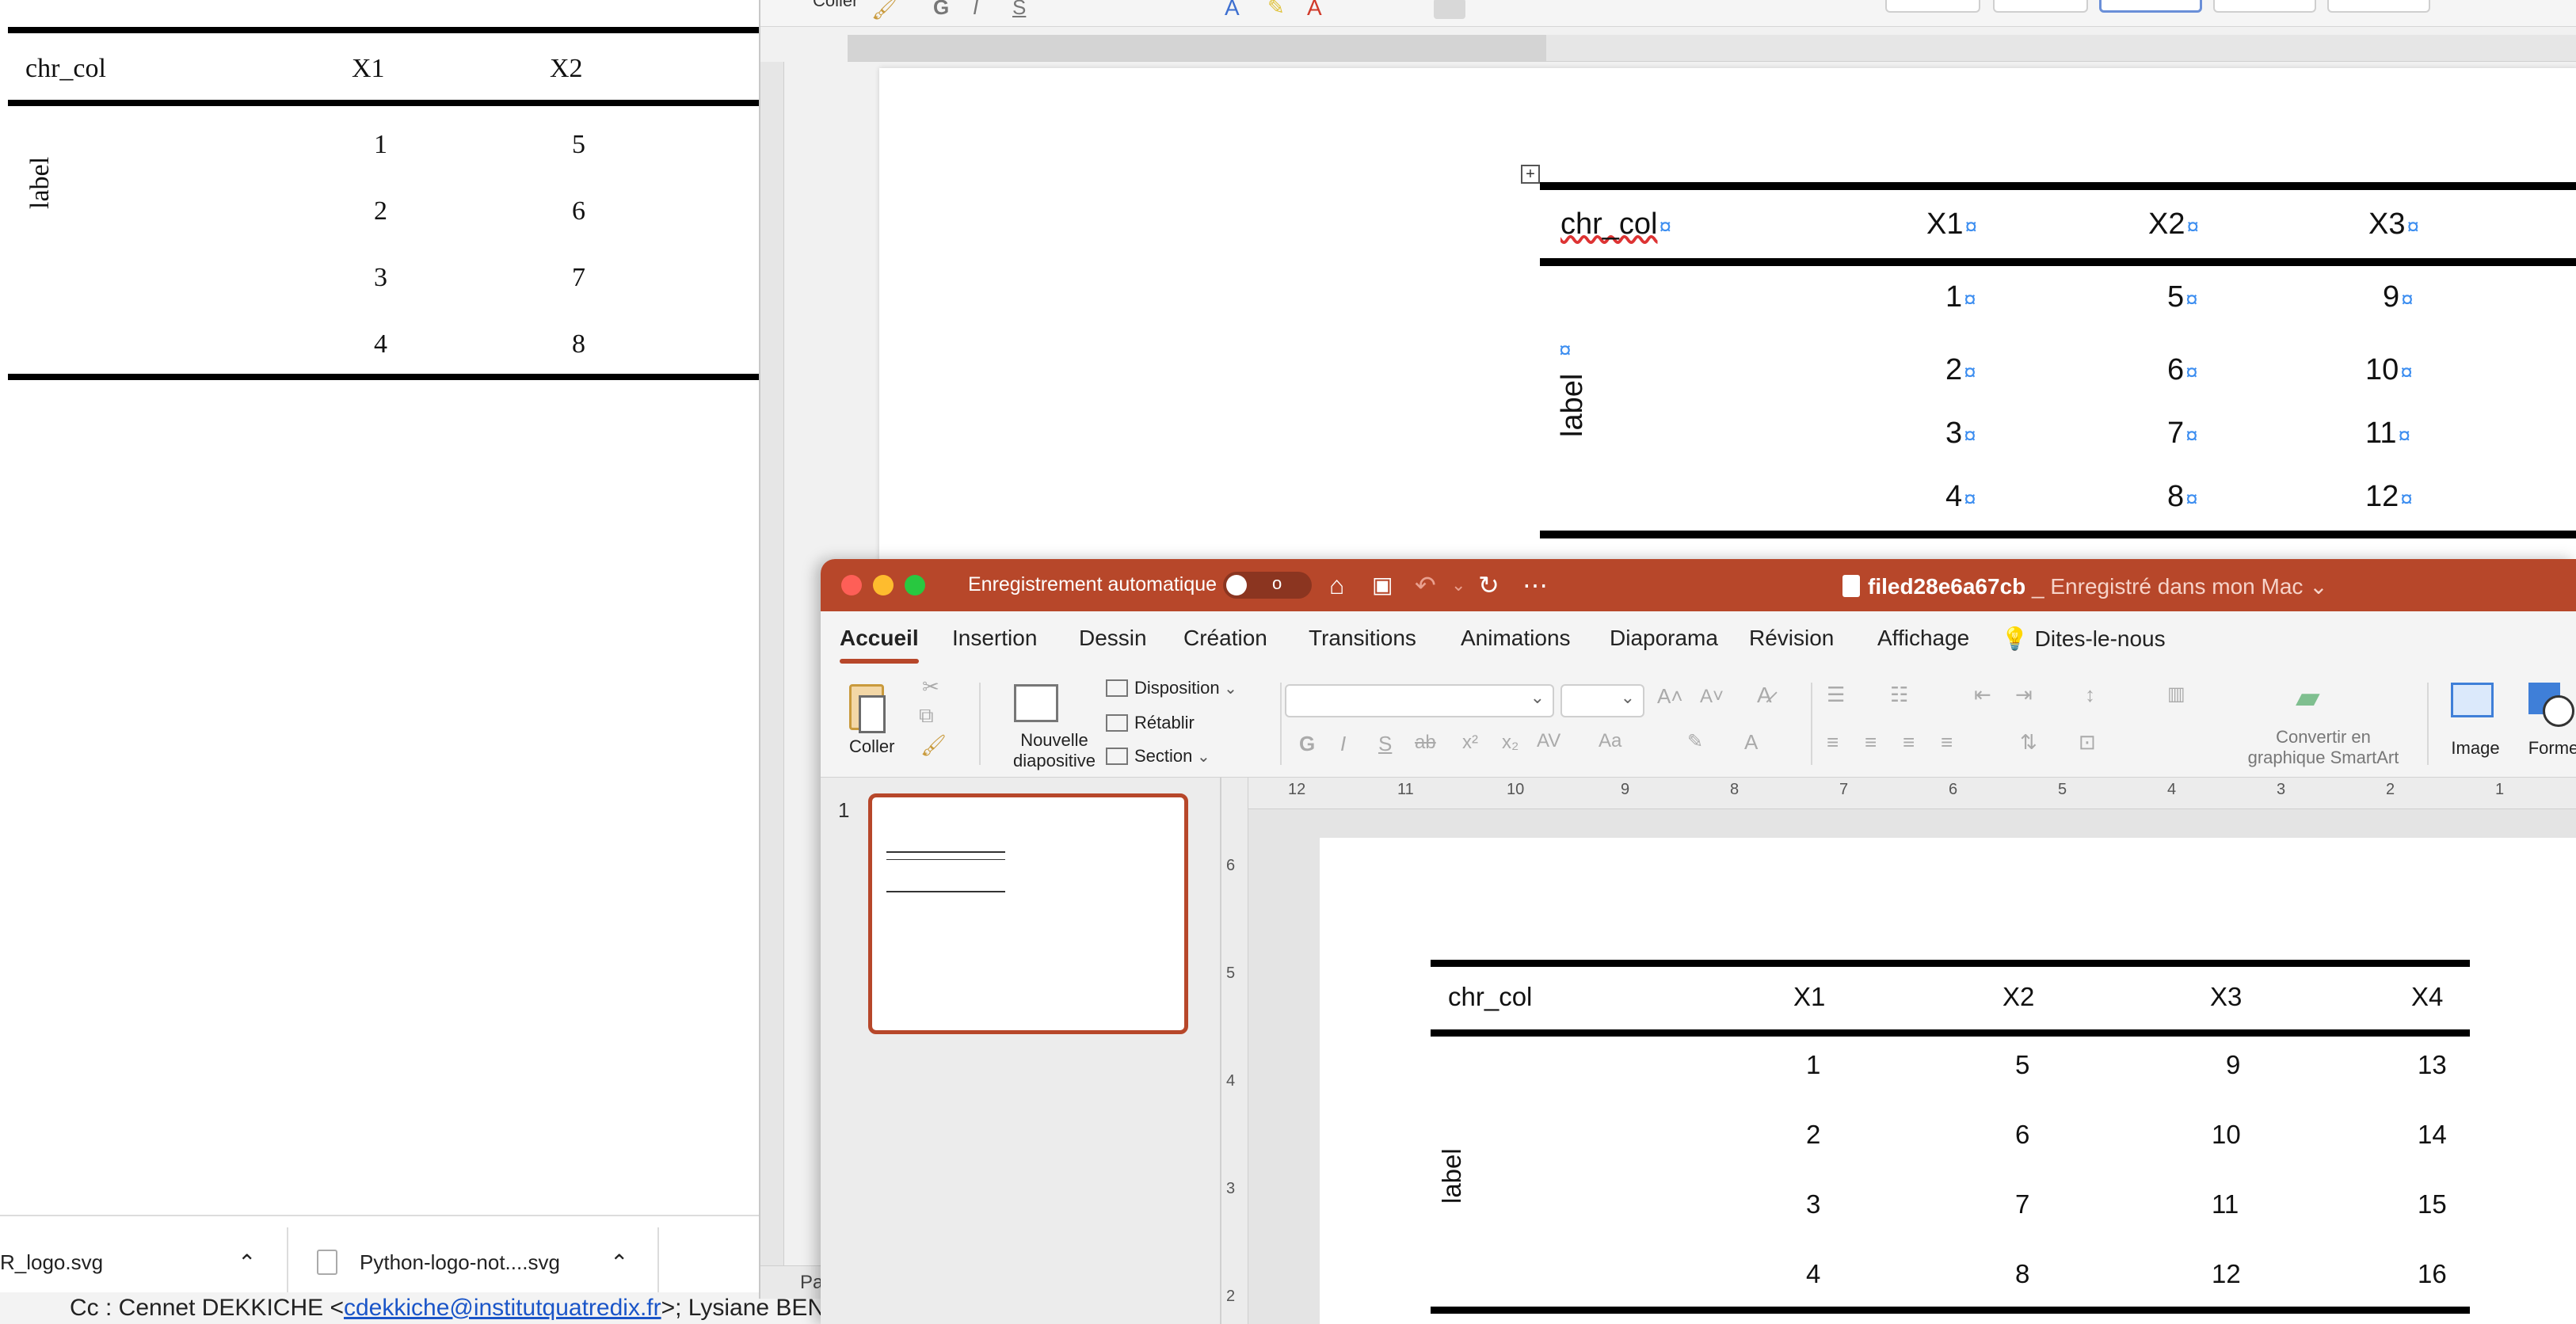 The width and height of the screenshot is (2576, 1324). What do you see at coordinates (915, 585) in the screenshot?
I see `zoom-window-button` at bounding box center [915, 585].